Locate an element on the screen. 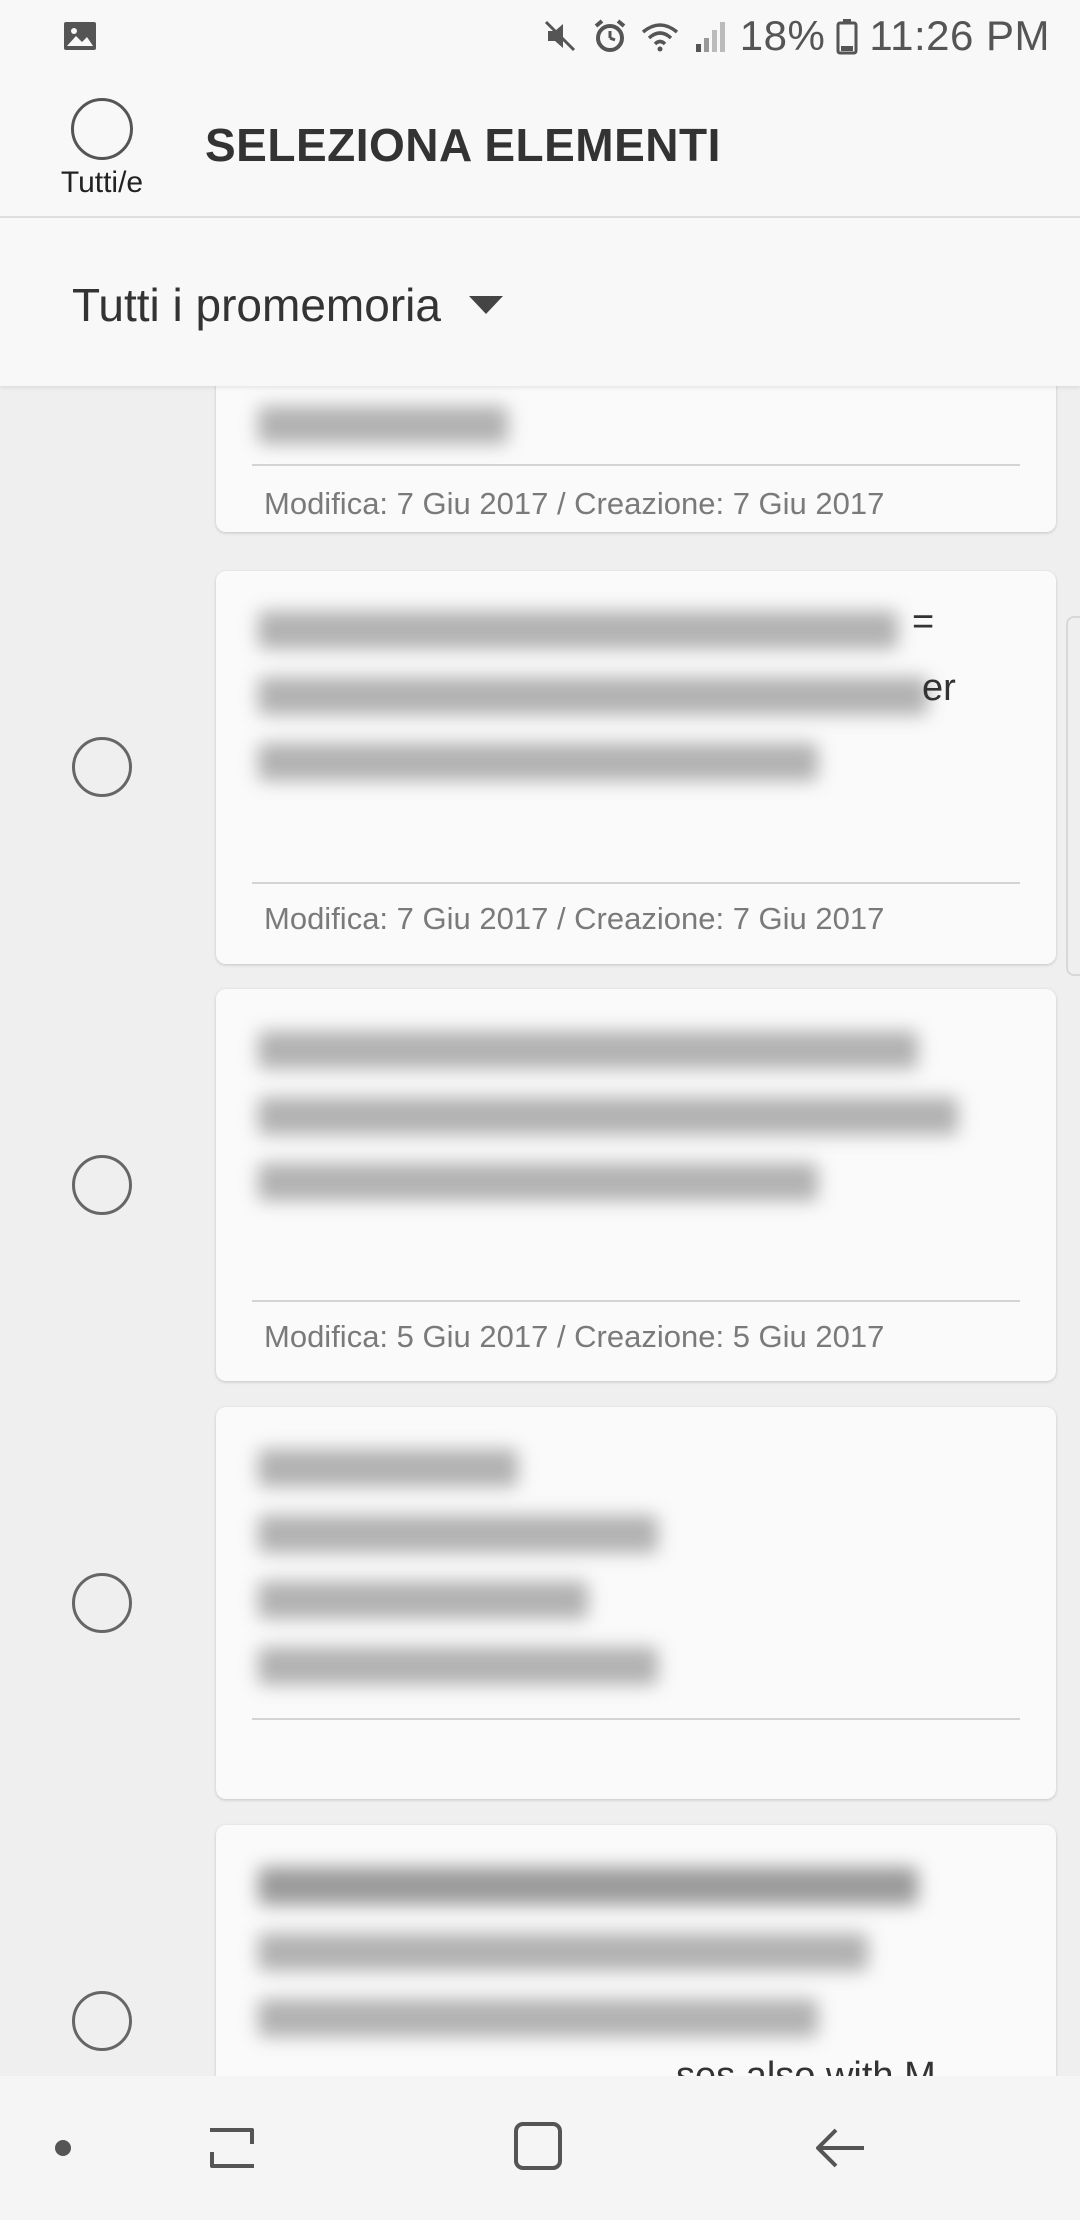 The image size is (1080, 2220). select-all-checkbox is located at coordinates (102, 129).